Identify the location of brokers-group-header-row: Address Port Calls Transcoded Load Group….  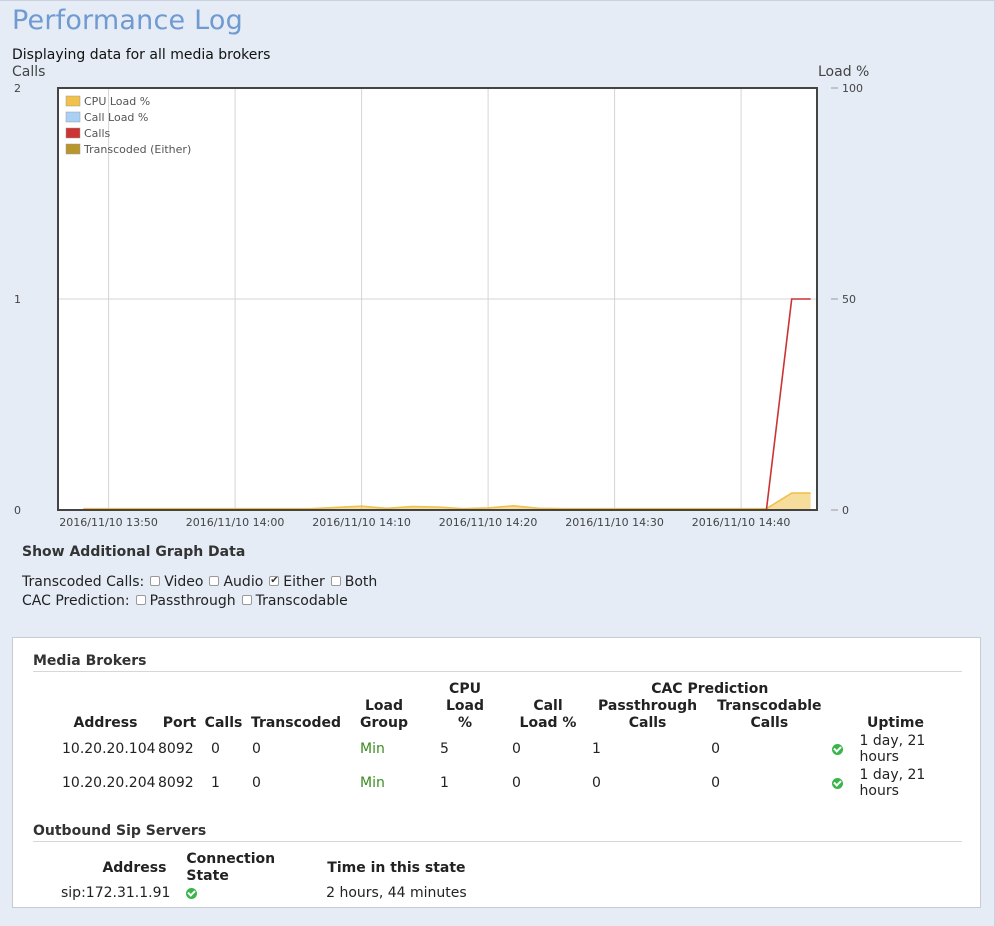
(506, 706).